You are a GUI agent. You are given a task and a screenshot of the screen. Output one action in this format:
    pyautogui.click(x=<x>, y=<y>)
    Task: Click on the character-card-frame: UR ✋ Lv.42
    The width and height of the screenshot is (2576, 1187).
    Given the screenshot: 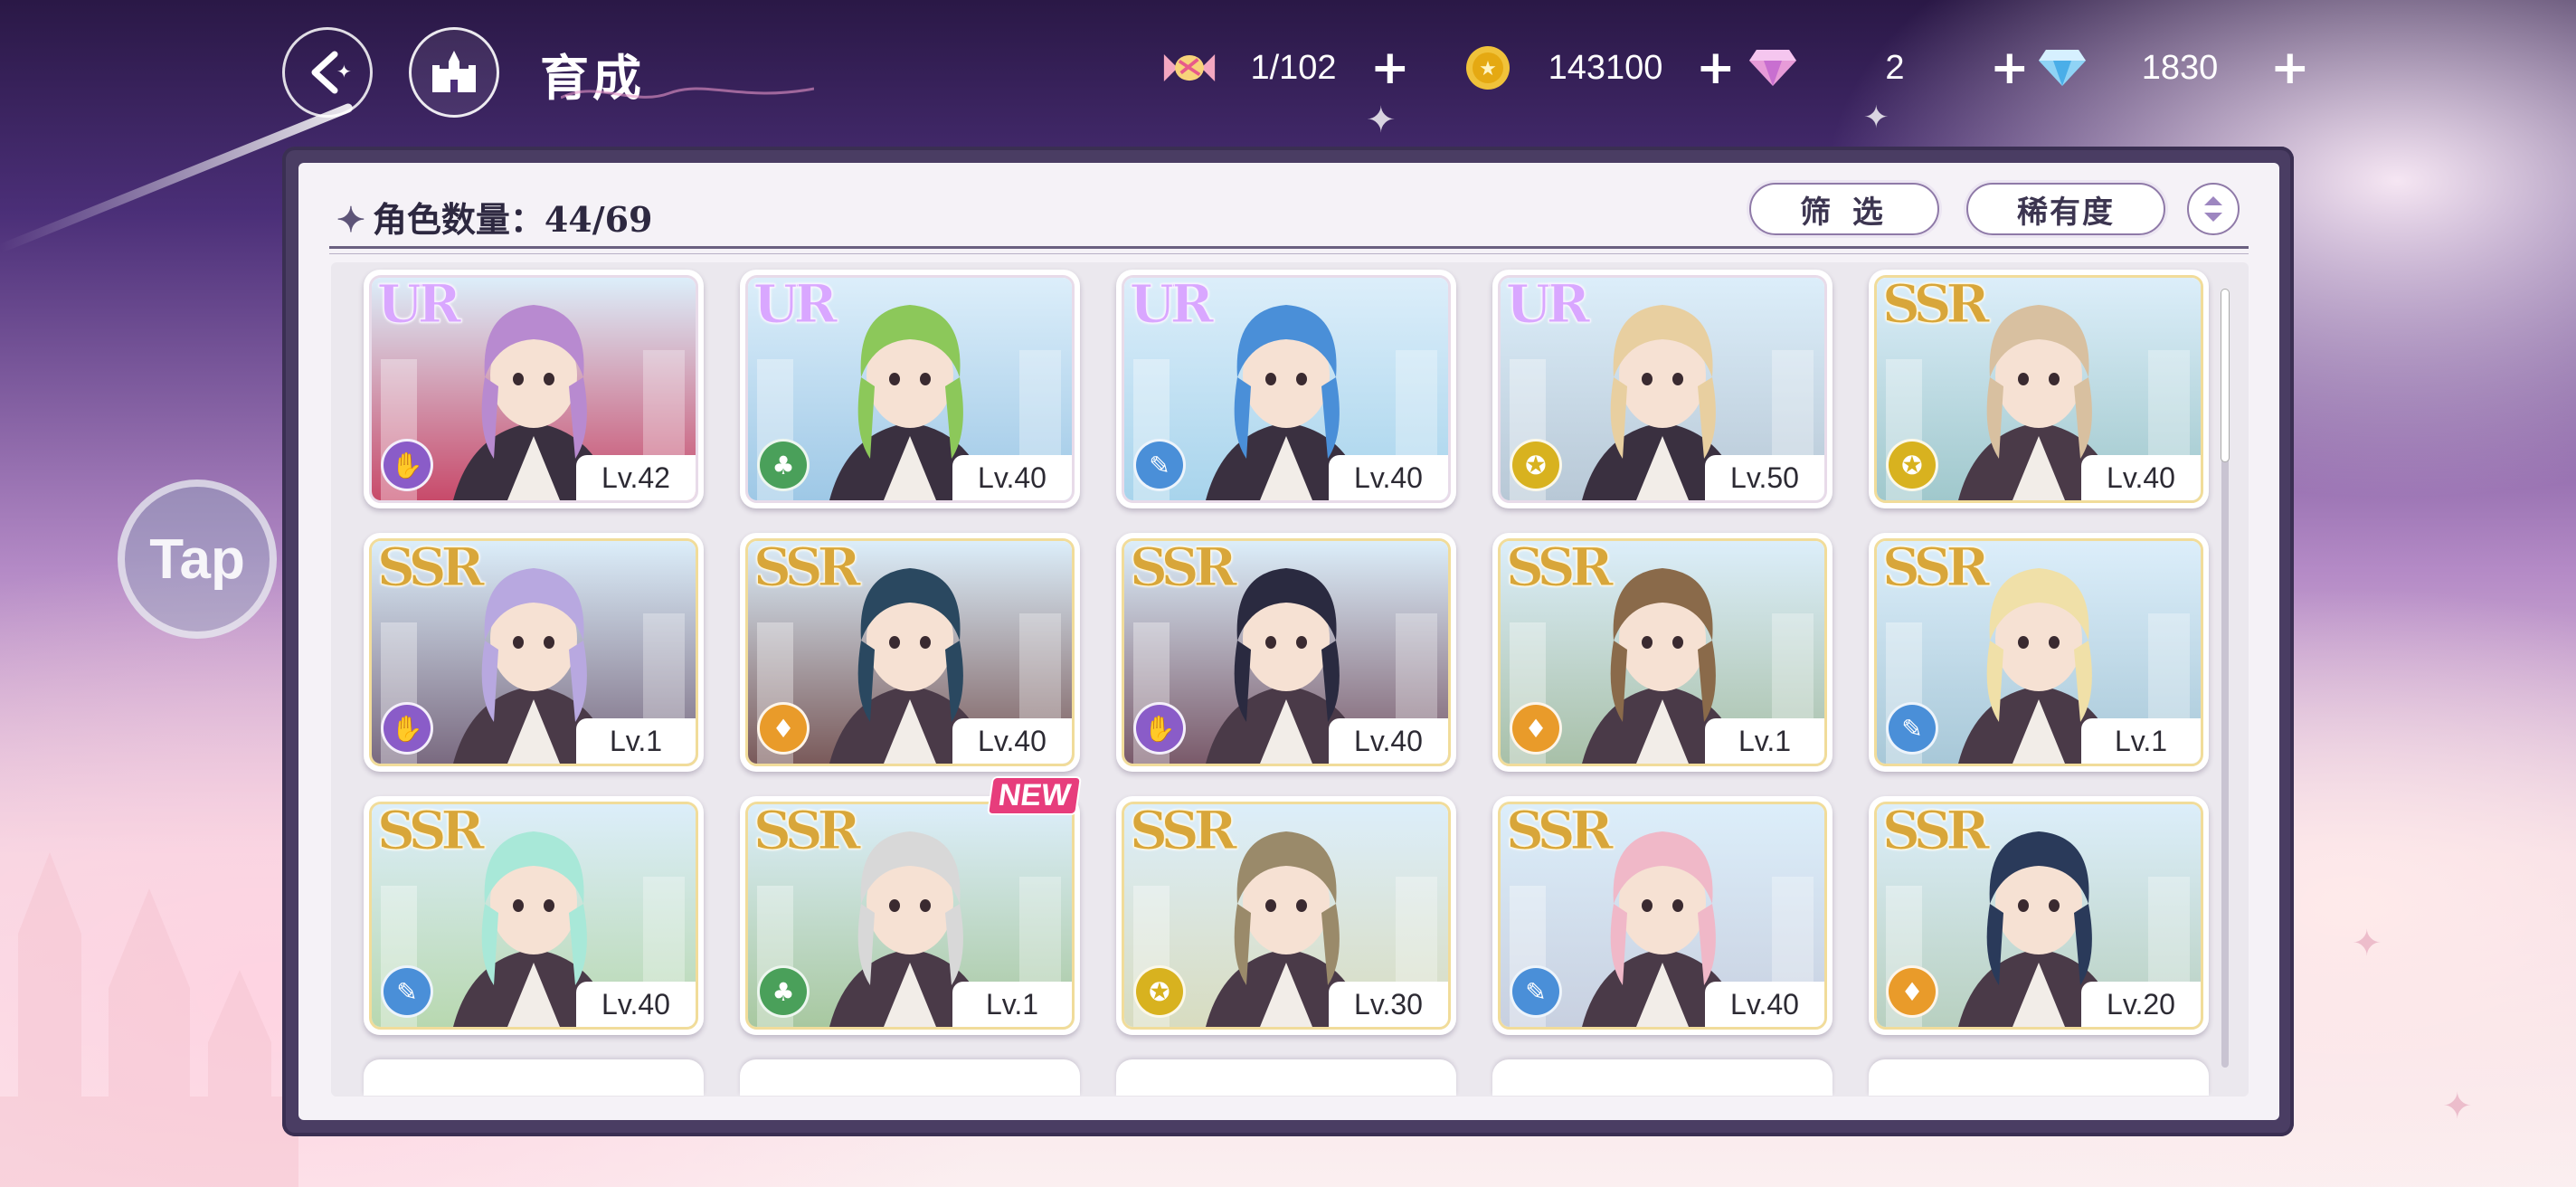 What is the action you would take?
    pyautogui.click(x=534, y=389)
    